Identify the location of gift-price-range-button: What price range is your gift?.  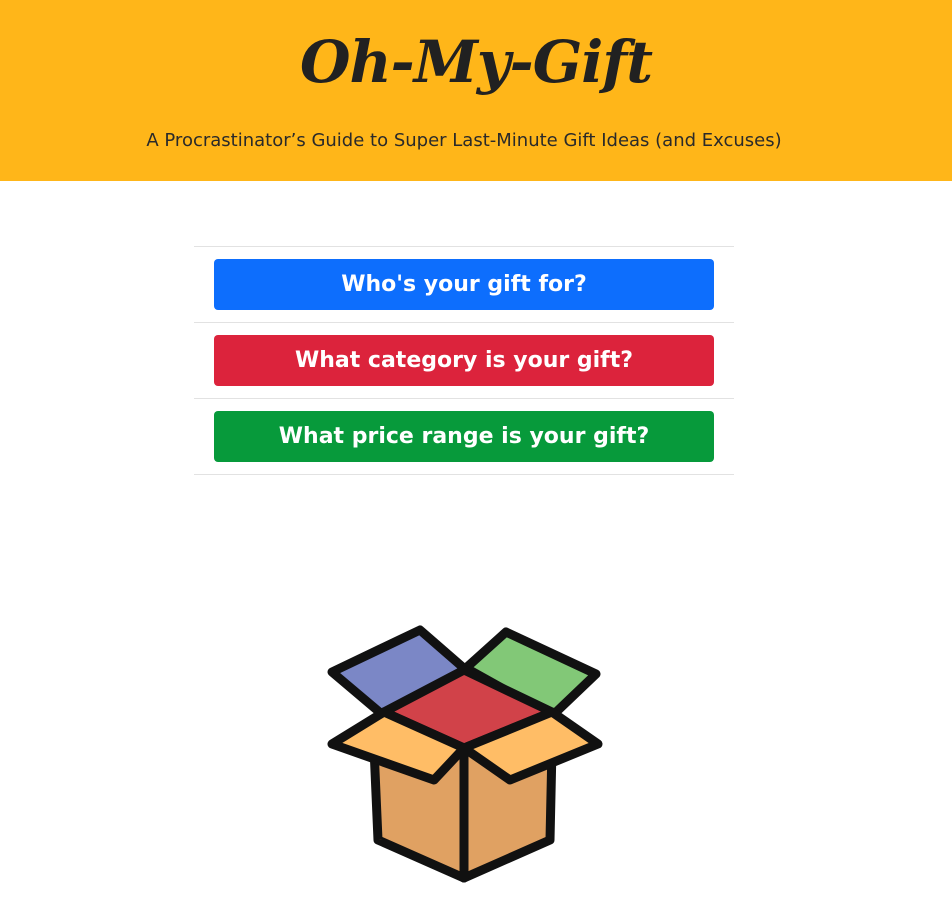
(464, 436).